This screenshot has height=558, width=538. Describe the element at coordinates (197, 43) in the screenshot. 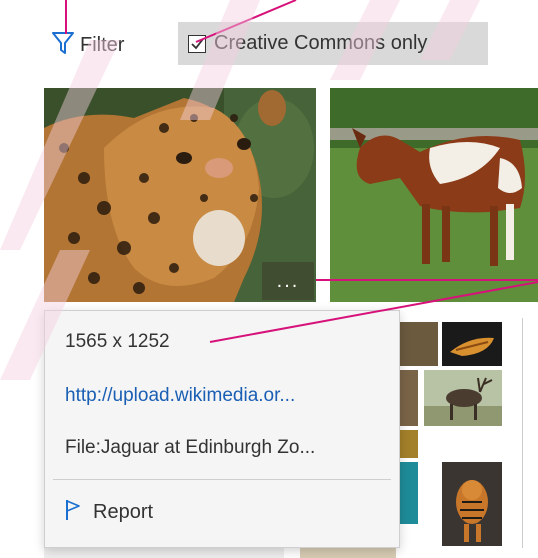

I see `creative-commons-checkbox` at that location.